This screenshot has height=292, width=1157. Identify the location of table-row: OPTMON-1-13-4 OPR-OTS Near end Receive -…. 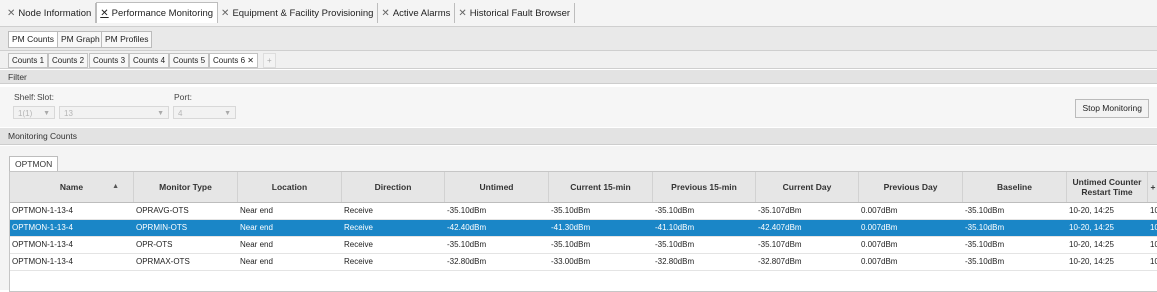
(583, 245).